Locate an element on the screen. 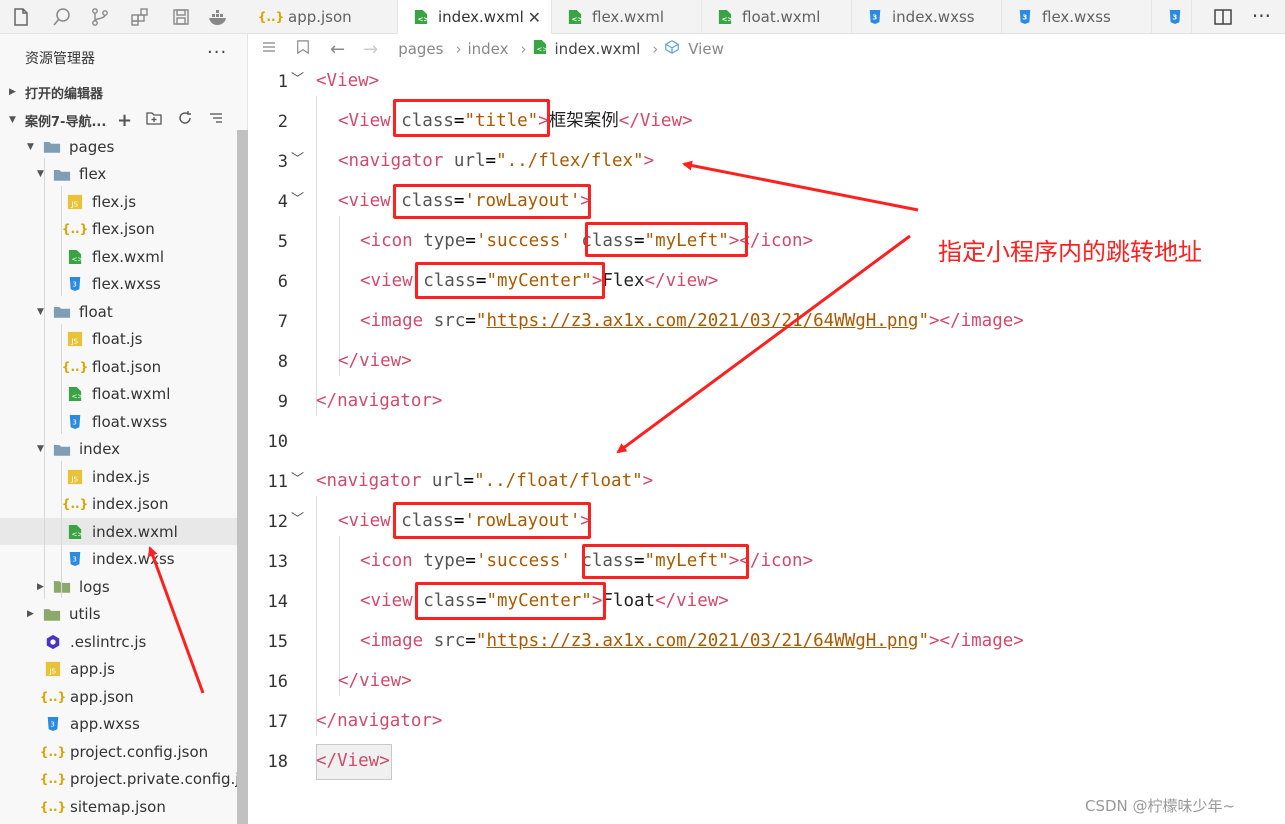  tree-item: JS index.js is located at coordinates (118, 476).